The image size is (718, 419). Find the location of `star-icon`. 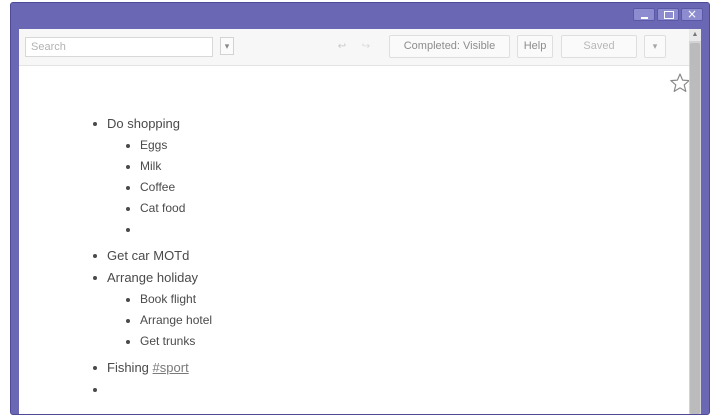

star-icon is located at coordinates (680, 83).